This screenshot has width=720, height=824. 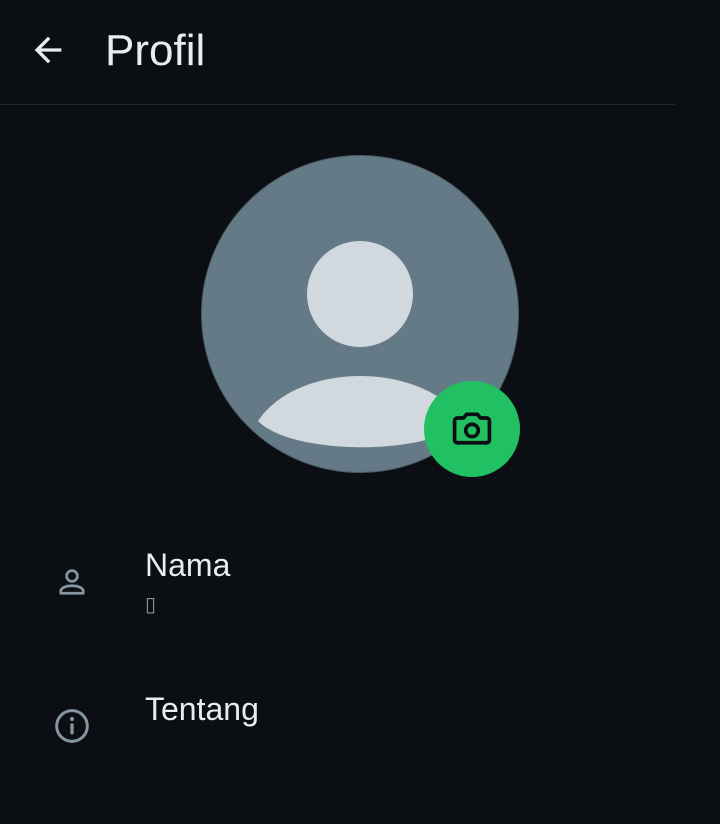 What do you see at coordinates (188, 565) in the screenshot?
I see `name-label: Nama` at bounding box center [188, 565].